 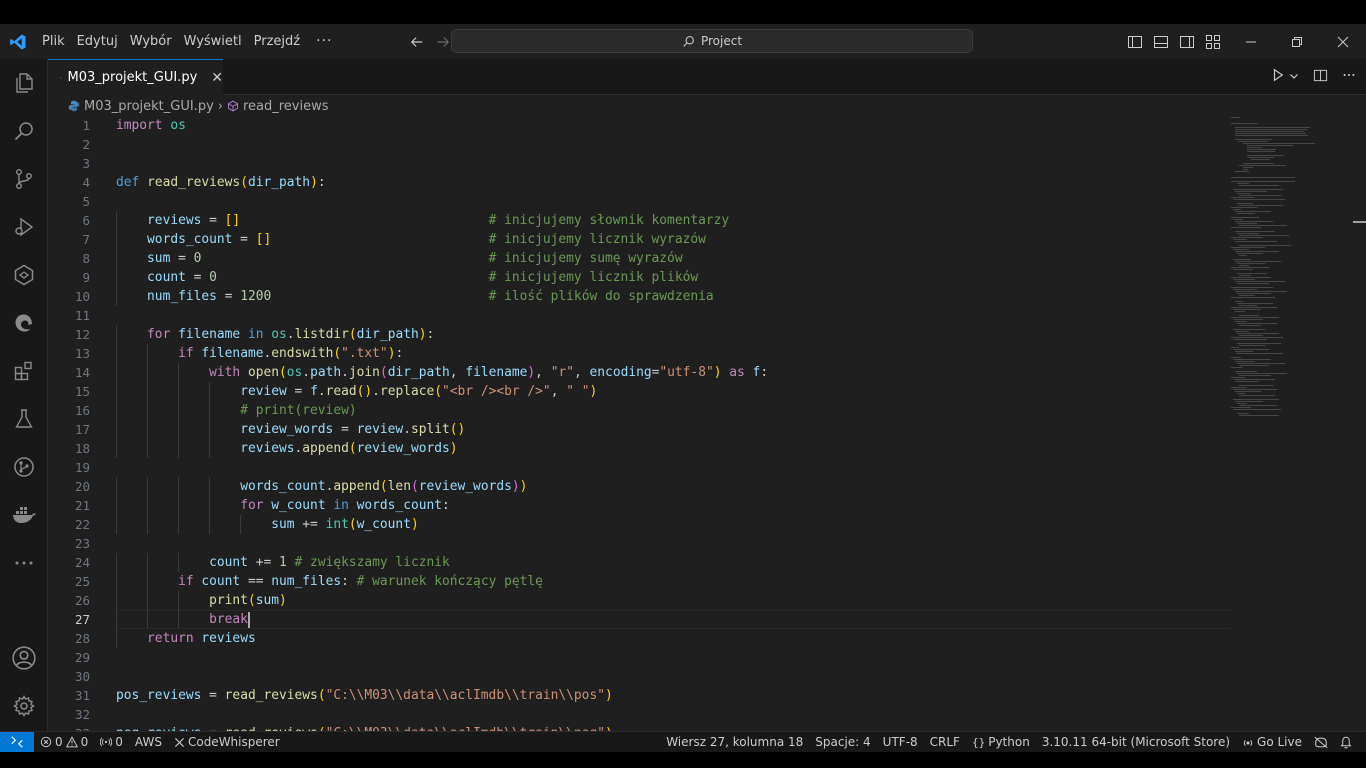 I want to click on line-number: 6, so click(x=86, y=220).